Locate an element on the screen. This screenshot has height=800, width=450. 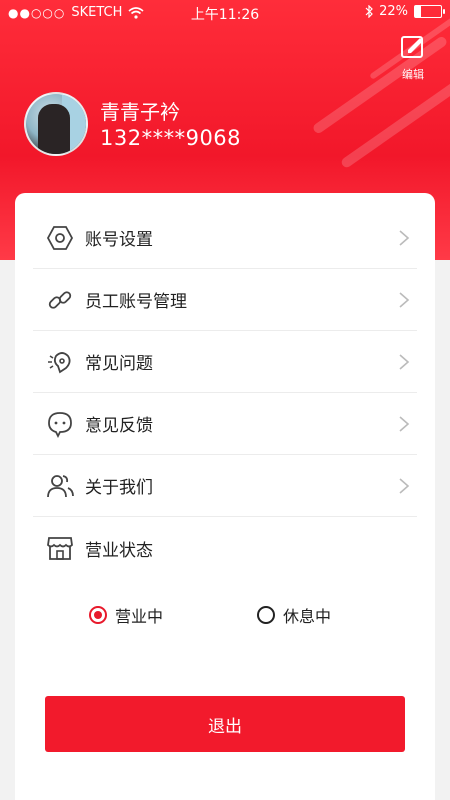
hexagon-settings-icon is located at coordinates (60, 238).